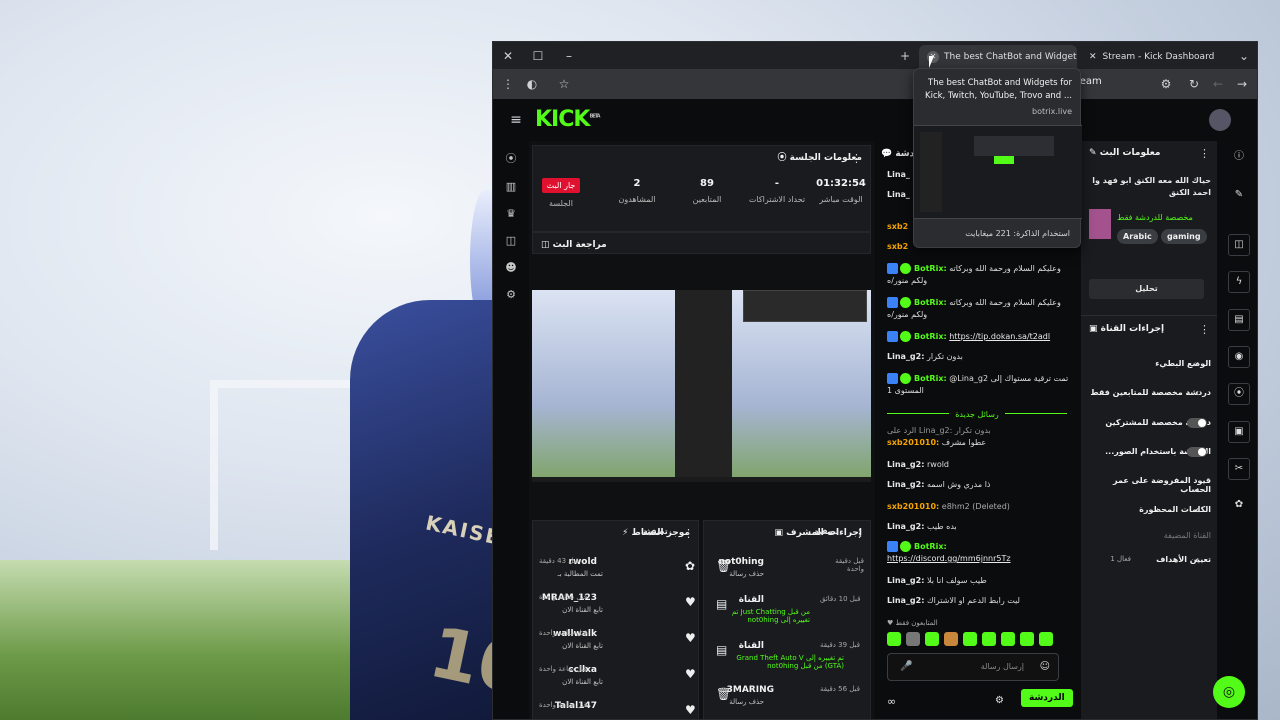 The width and height of the screenshot is (1280, 720). Describe the element at coordinates (1146, 535) in the screenshot. I see `hosted-channel-item: القناة المضيفة` at that location.